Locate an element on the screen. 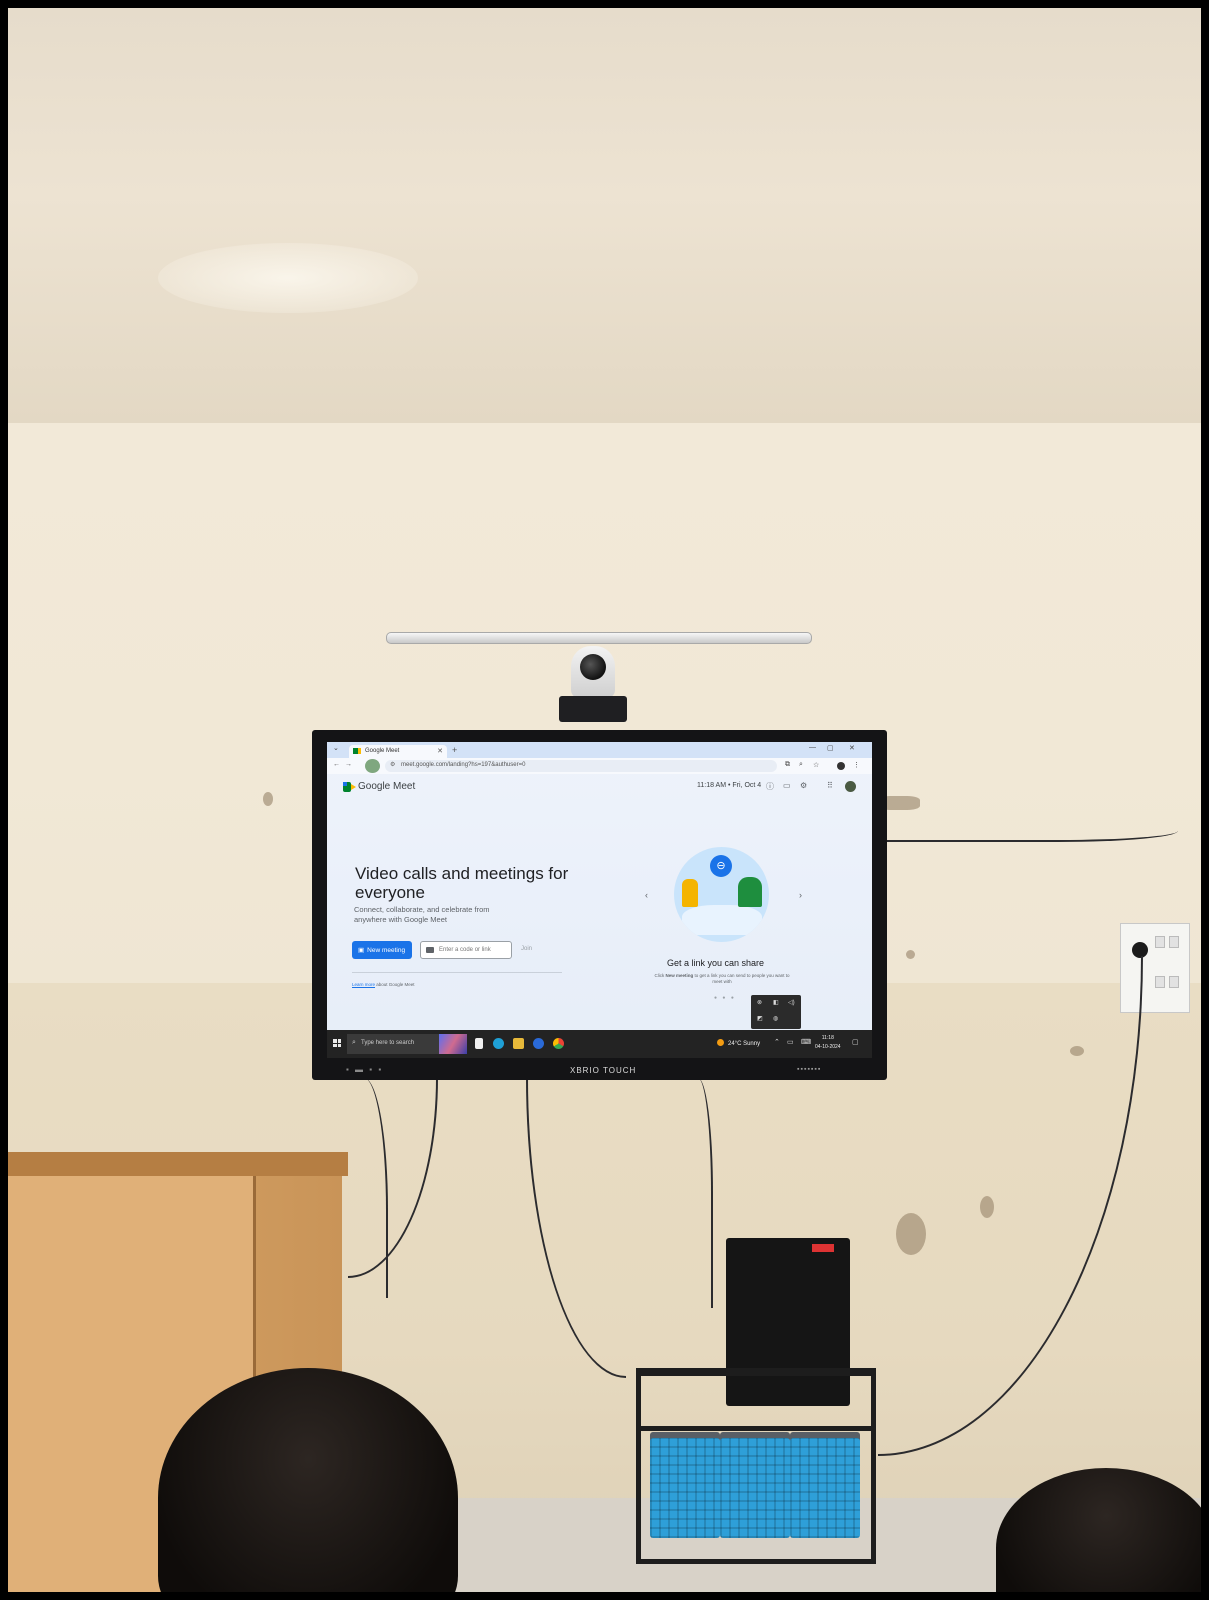 The width and height of the screenshot is (1209, 1600). tube-light is located at coordinates (599, 638).